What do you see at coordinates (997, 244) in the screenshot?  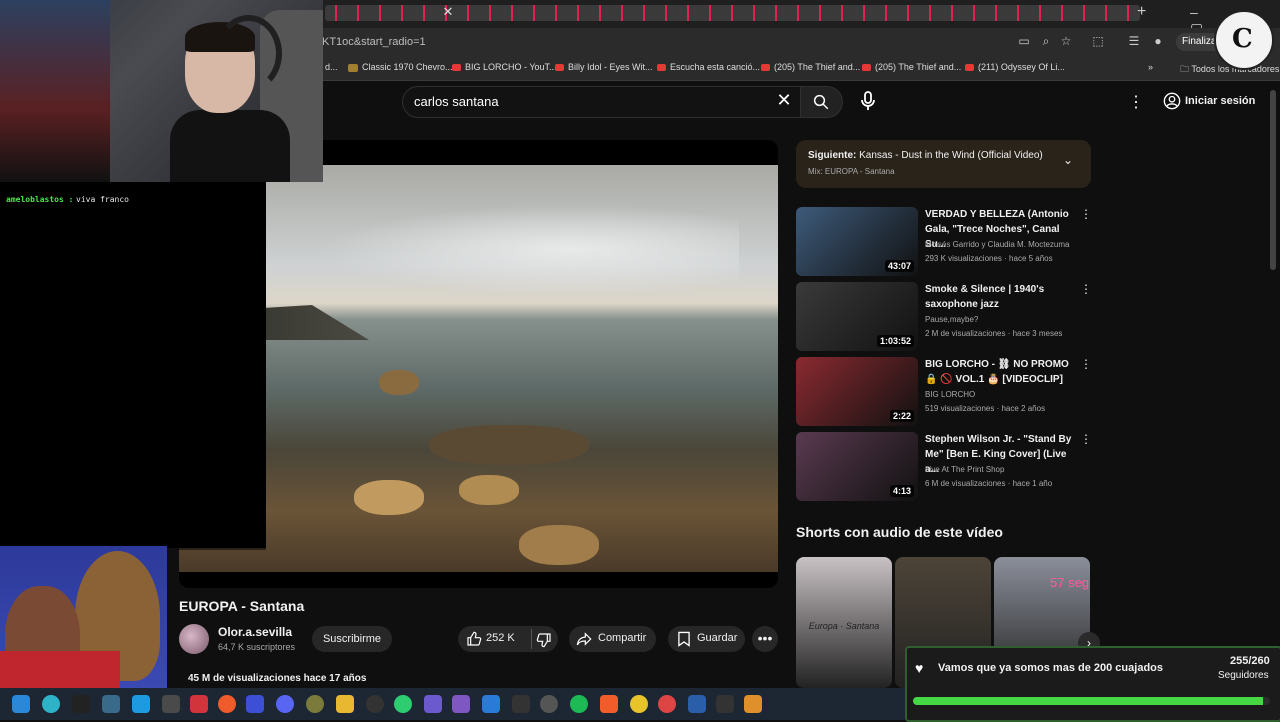 I see `related-channel: Moisés Garrido y Claudia M. Moctezuma` at bounding box center [997, 244].